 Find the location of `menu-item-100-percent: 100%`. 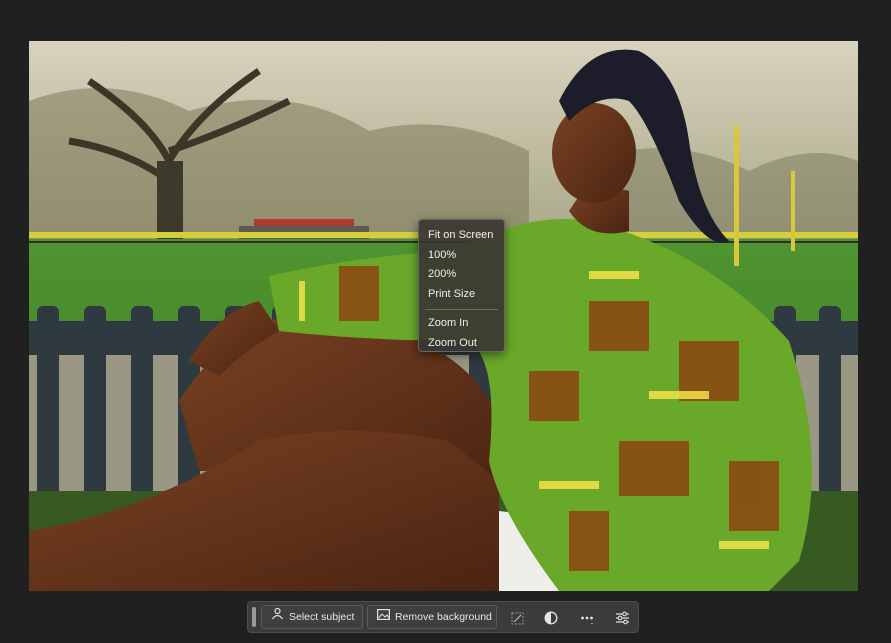

menu-item-100-percent: 100% is located at coordinates (461, 256).